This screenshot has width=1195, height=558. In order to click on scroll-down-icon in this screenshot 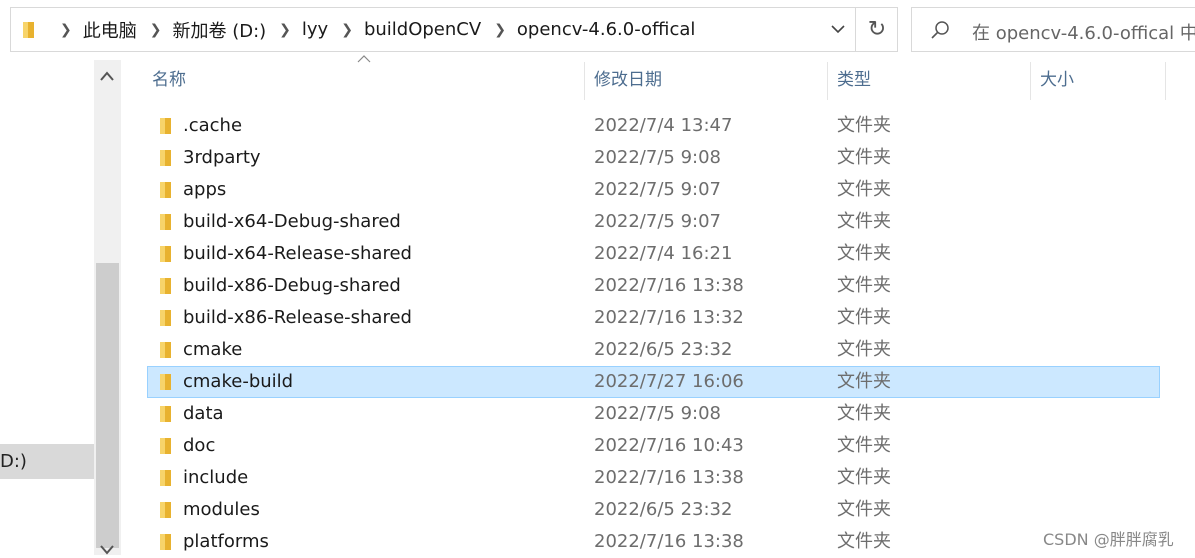, I will do `click(107, 549)`.